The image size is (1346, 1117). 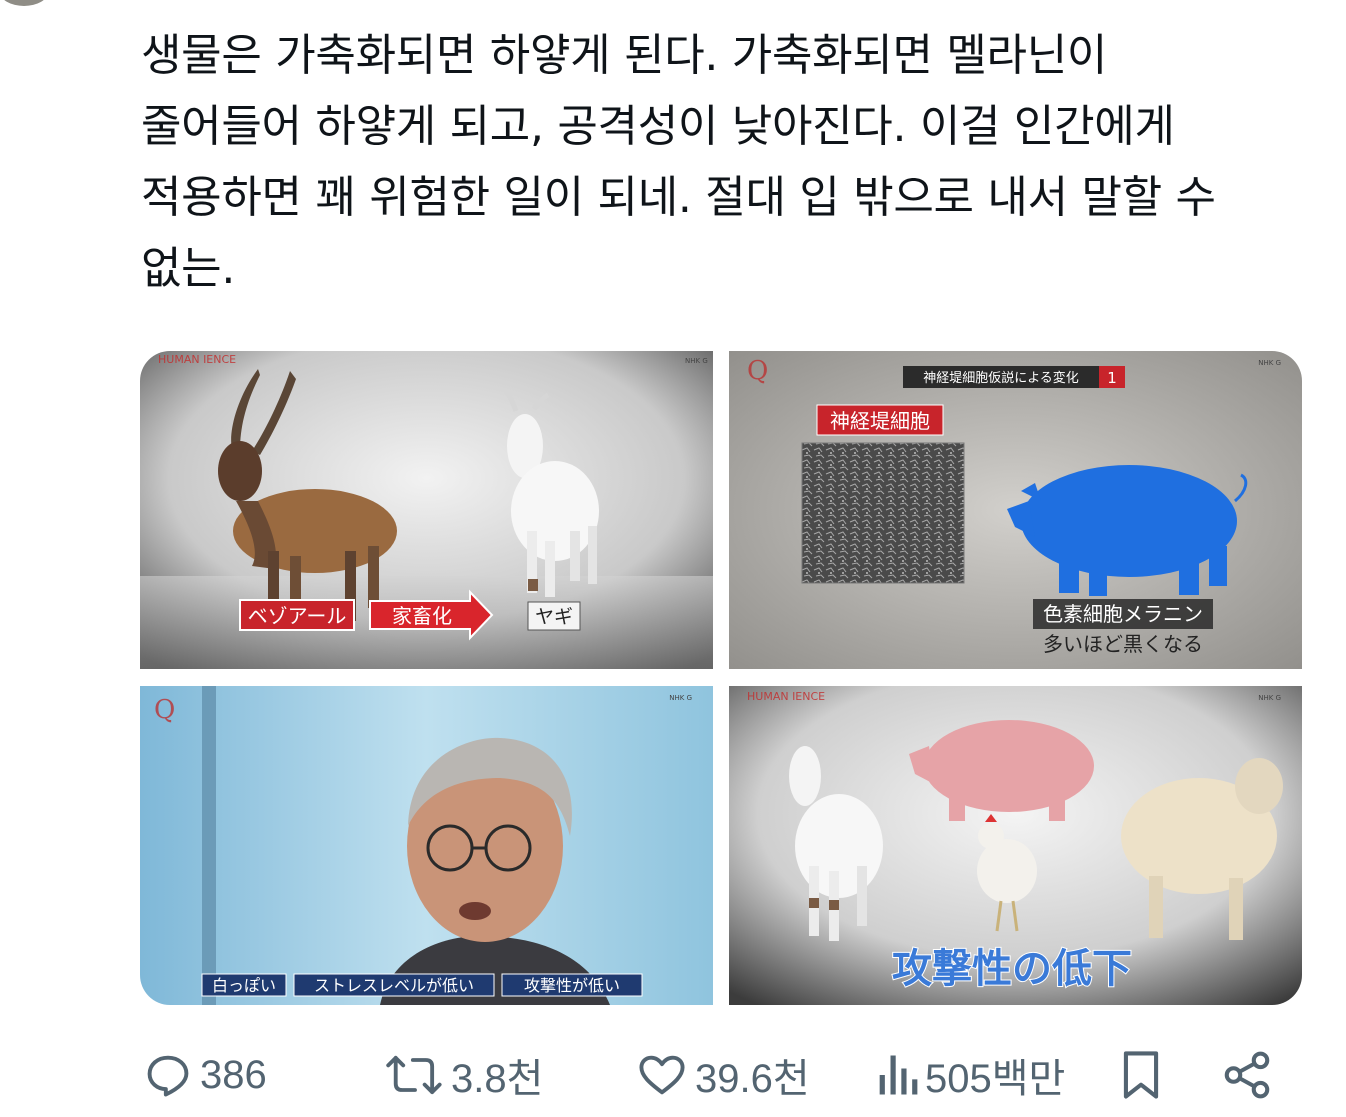 I want to click on label-domestication: 家畜化, so click(x=422, y=616).